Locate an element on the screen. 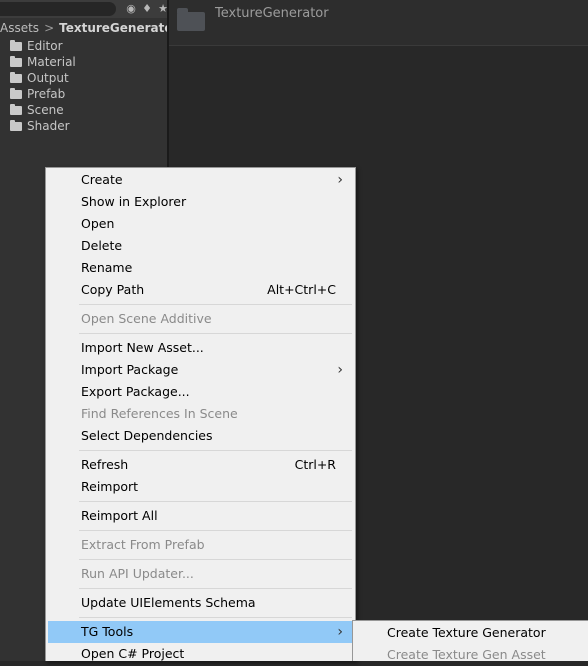 This screenshot has width=588, height=666. star-icon: ★ is located at coordinates (160, 9).